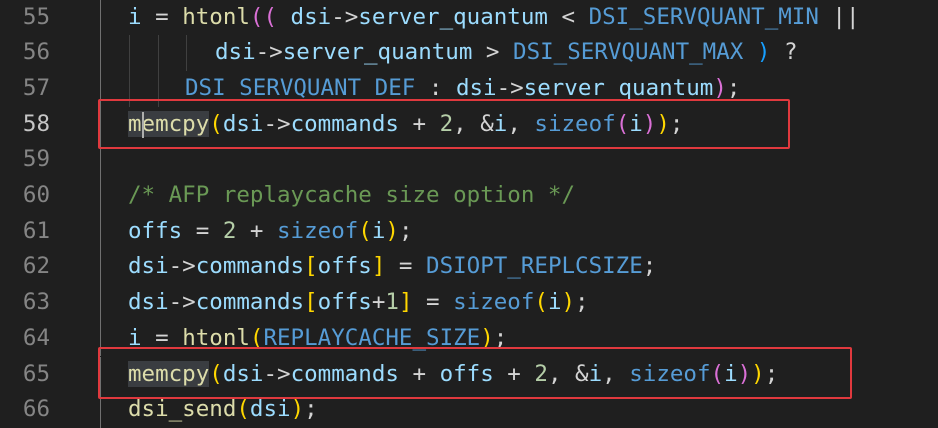 The width and height of the screenshot is (938, 428). I want to click on line-number: 61, so click(36, 230).